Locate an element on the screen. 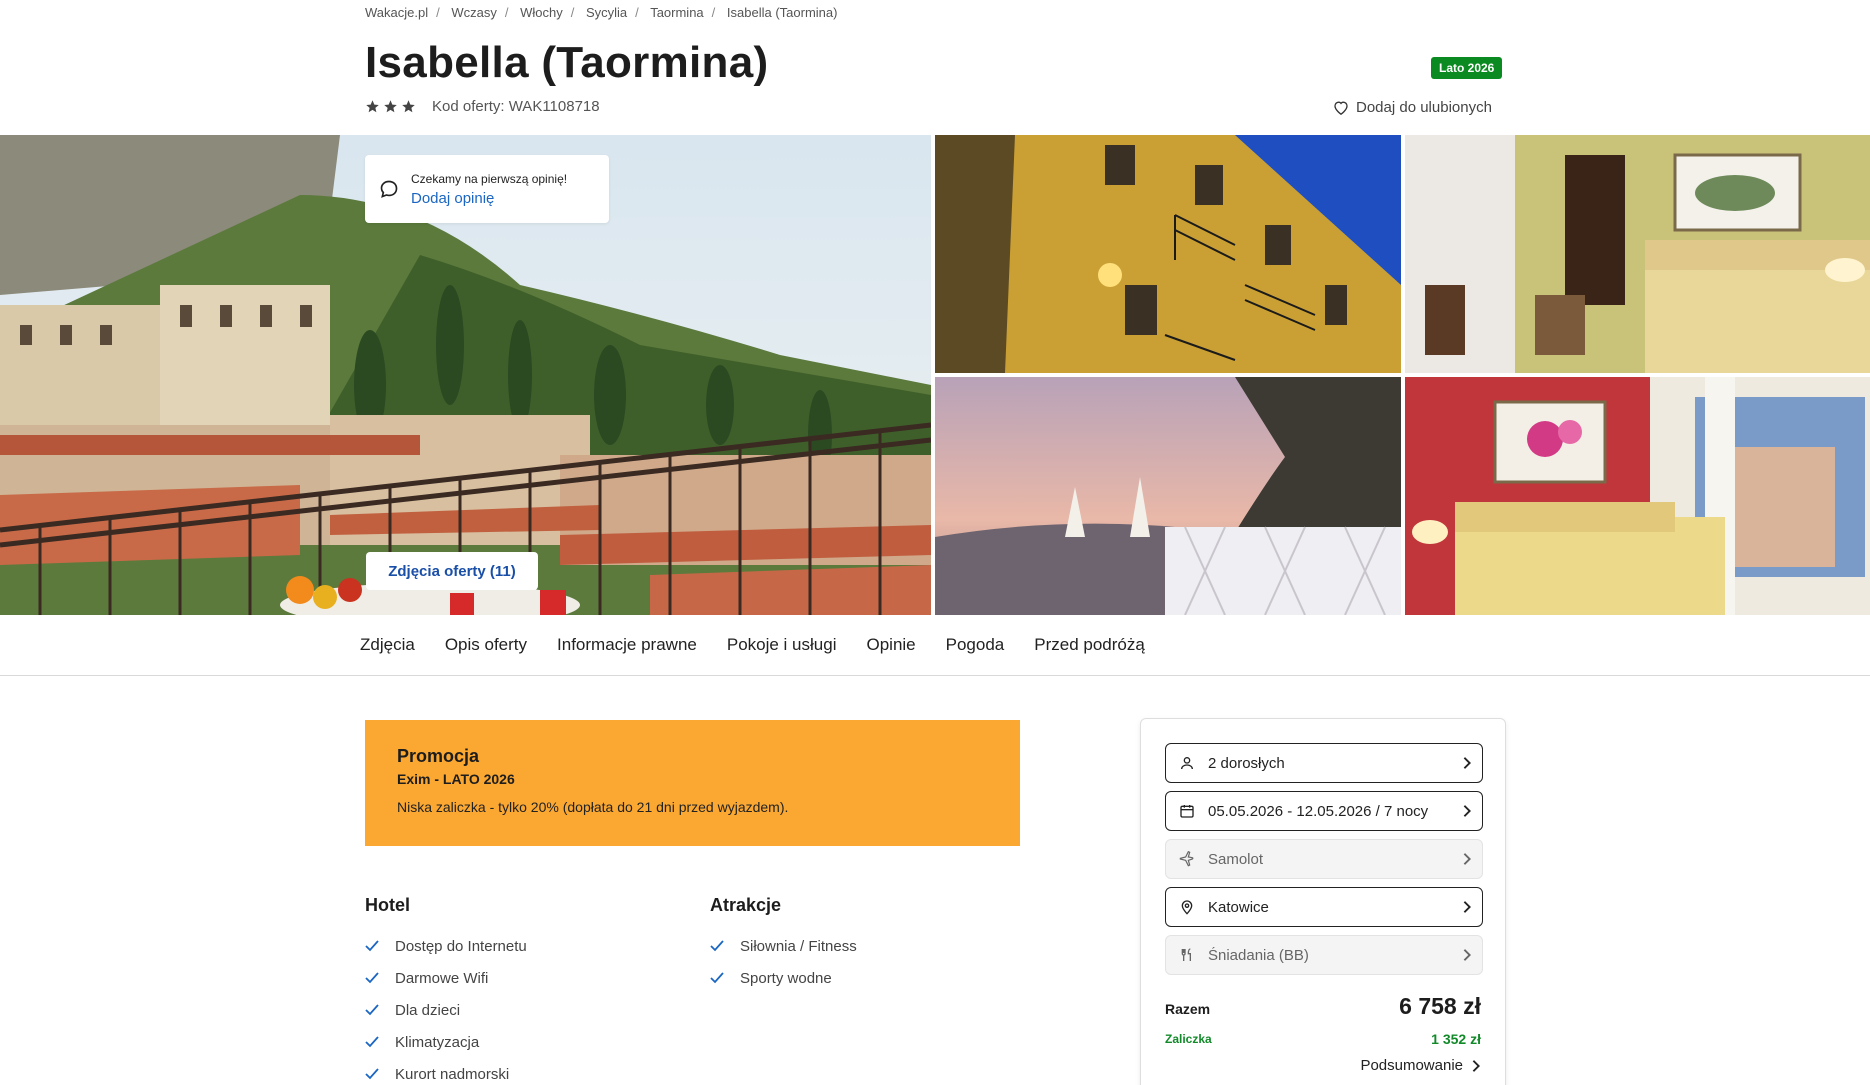  tab-5: Pogoda is located at coordinates (975, 645).